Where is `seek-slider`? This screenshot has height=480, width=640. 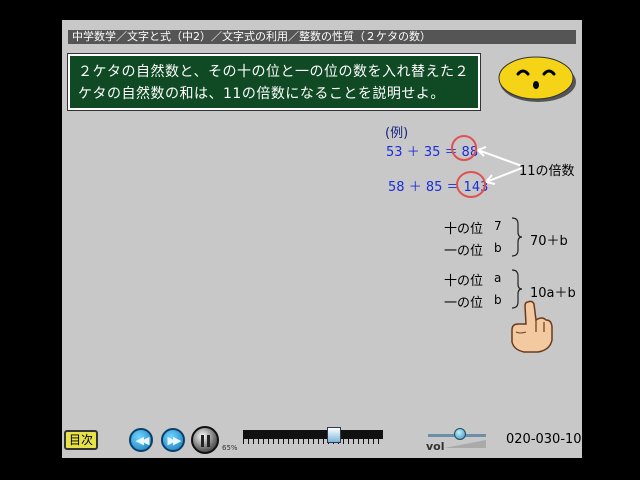
seek-slider is located at coordinates (313, 435).